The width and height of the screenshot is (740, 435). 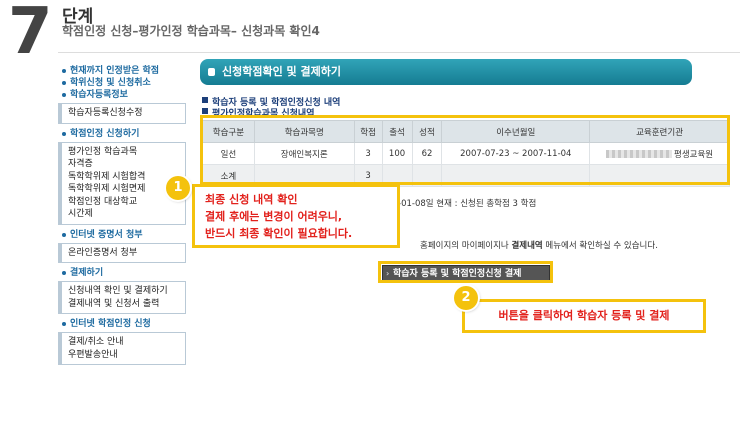 I want to click on sidebar-item-self-study-pass: 독학학위제 시험합격, so click(x=123, y=177).